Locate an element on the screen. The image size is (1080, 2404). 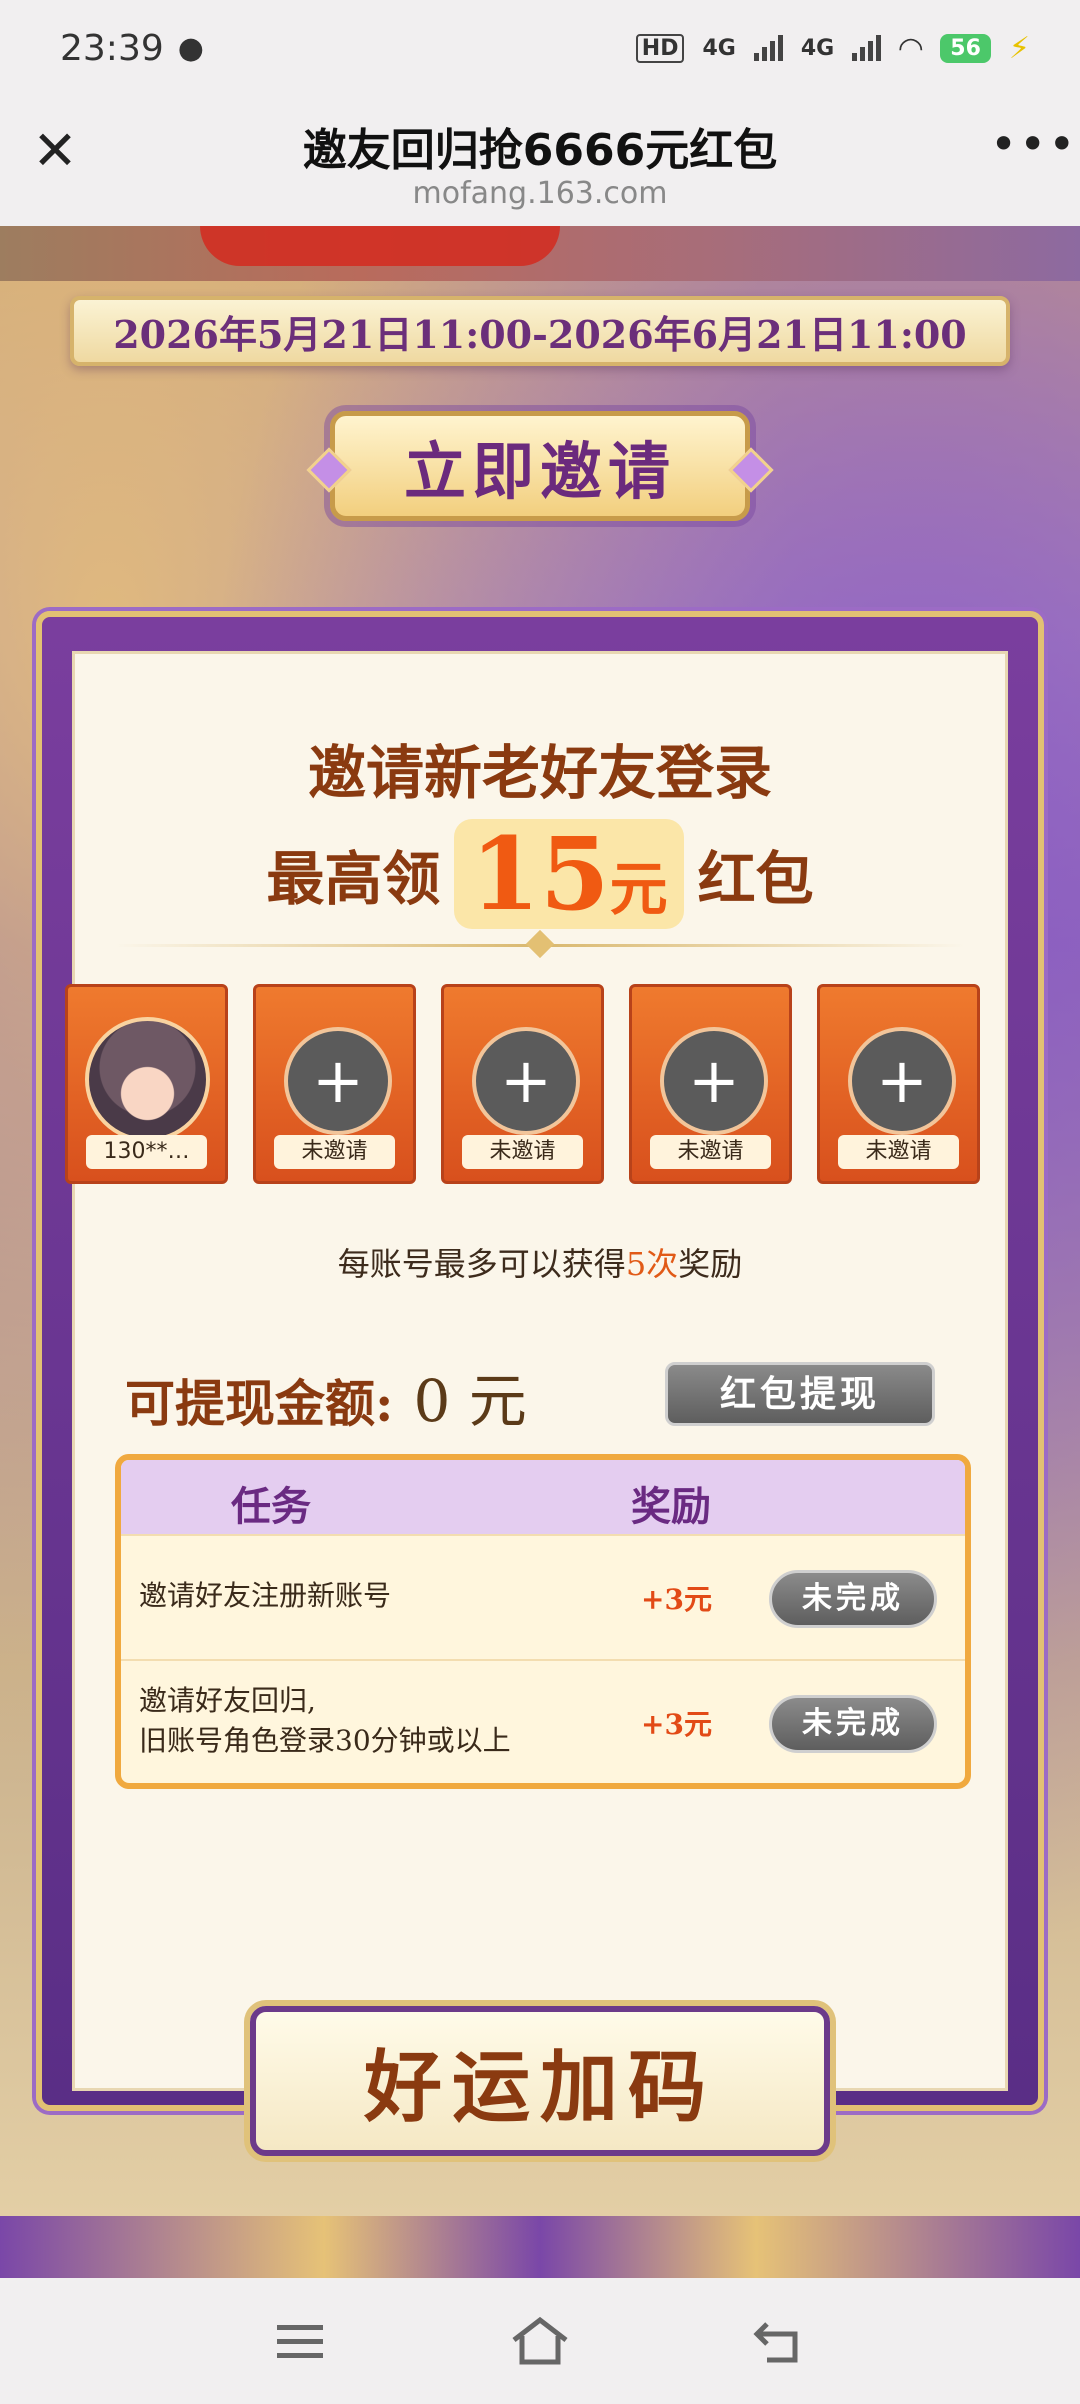
divider is located at coordinates (540, 945).